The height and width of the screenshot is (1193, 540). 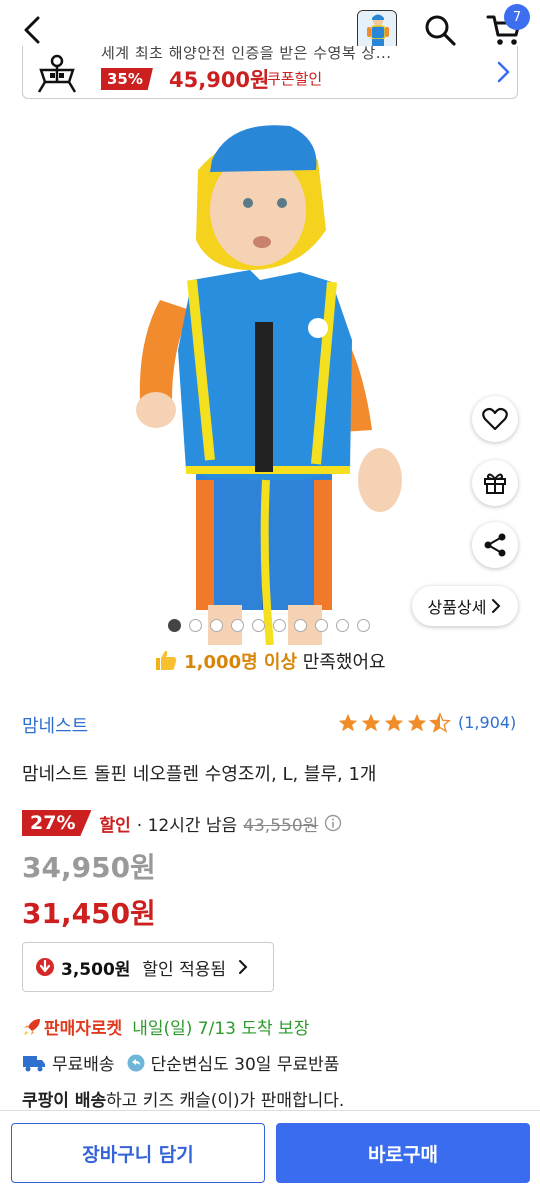 What do you see at coordinates (269, 625) in the screenshot?
I see `image-pagination-dots` at bounding box center [269, 625].